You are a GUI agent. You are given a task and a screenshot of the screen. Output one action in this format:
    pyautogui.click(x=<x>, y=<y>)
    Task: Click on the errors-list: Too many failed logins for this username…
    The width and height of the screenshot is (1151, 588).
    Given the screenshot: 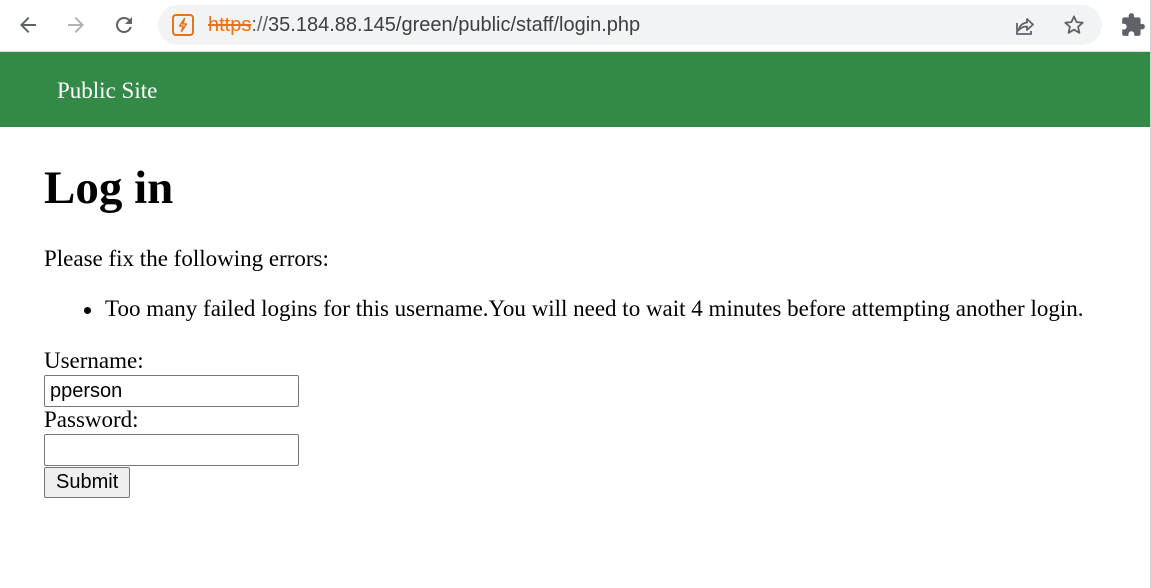 What is the action you would take?
    pyautogui.click(x=563, y=309)
    